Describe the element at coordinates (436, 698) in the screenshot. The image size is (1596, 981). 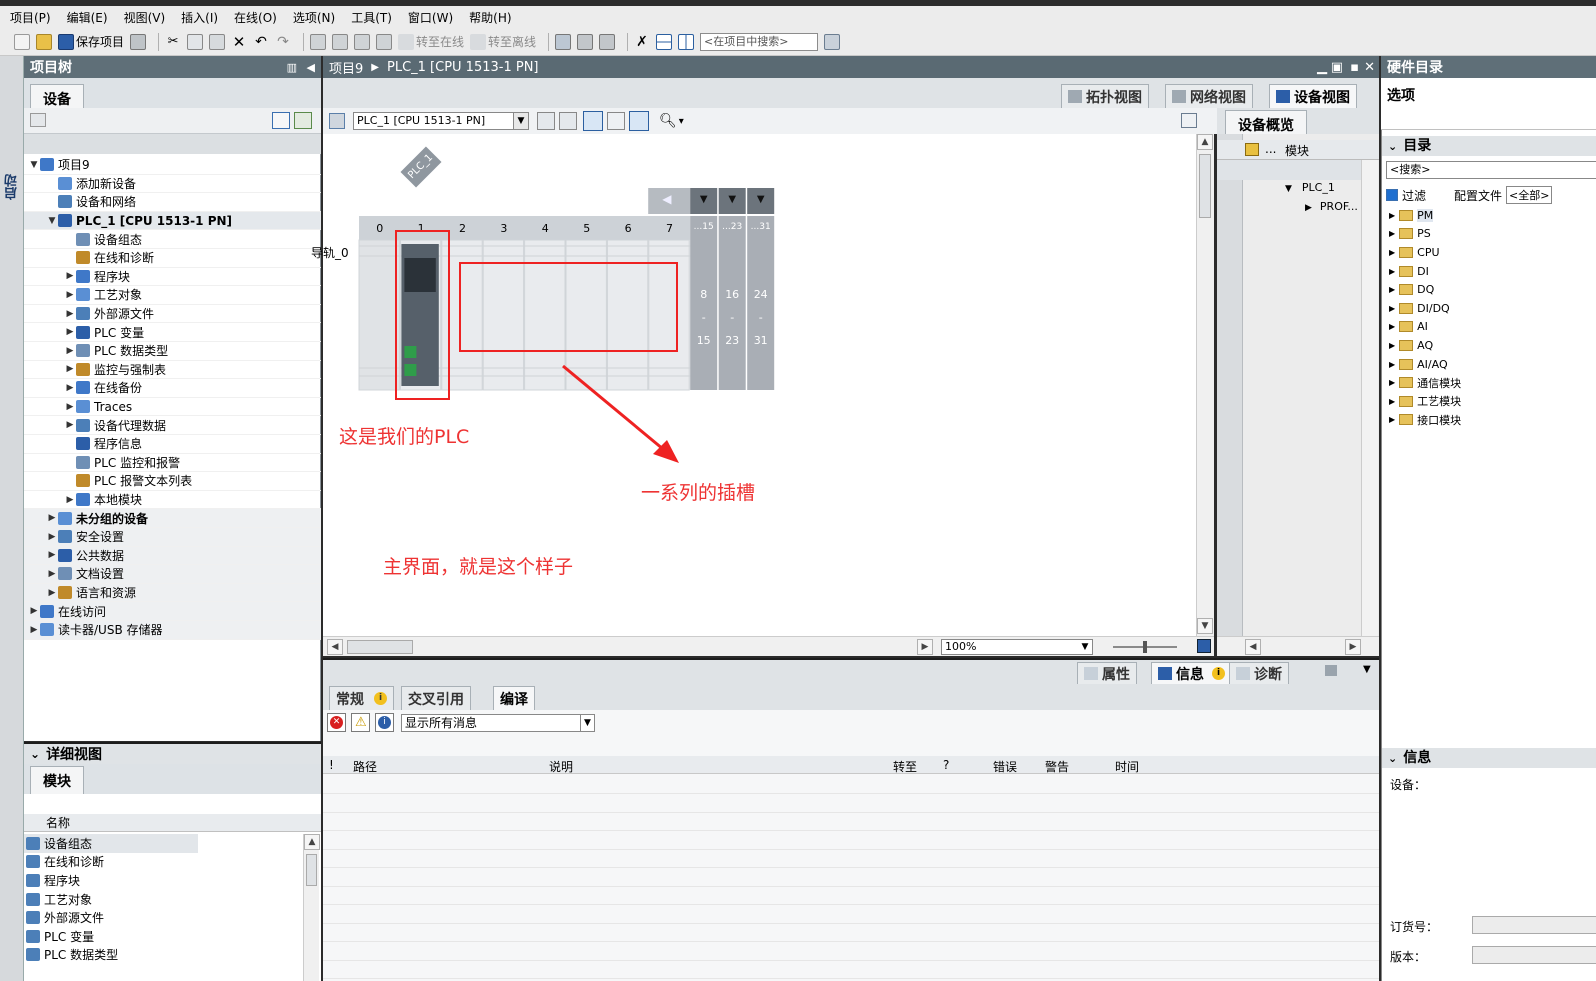
I see `tab-cross-reference: 交叉引用` at that location.